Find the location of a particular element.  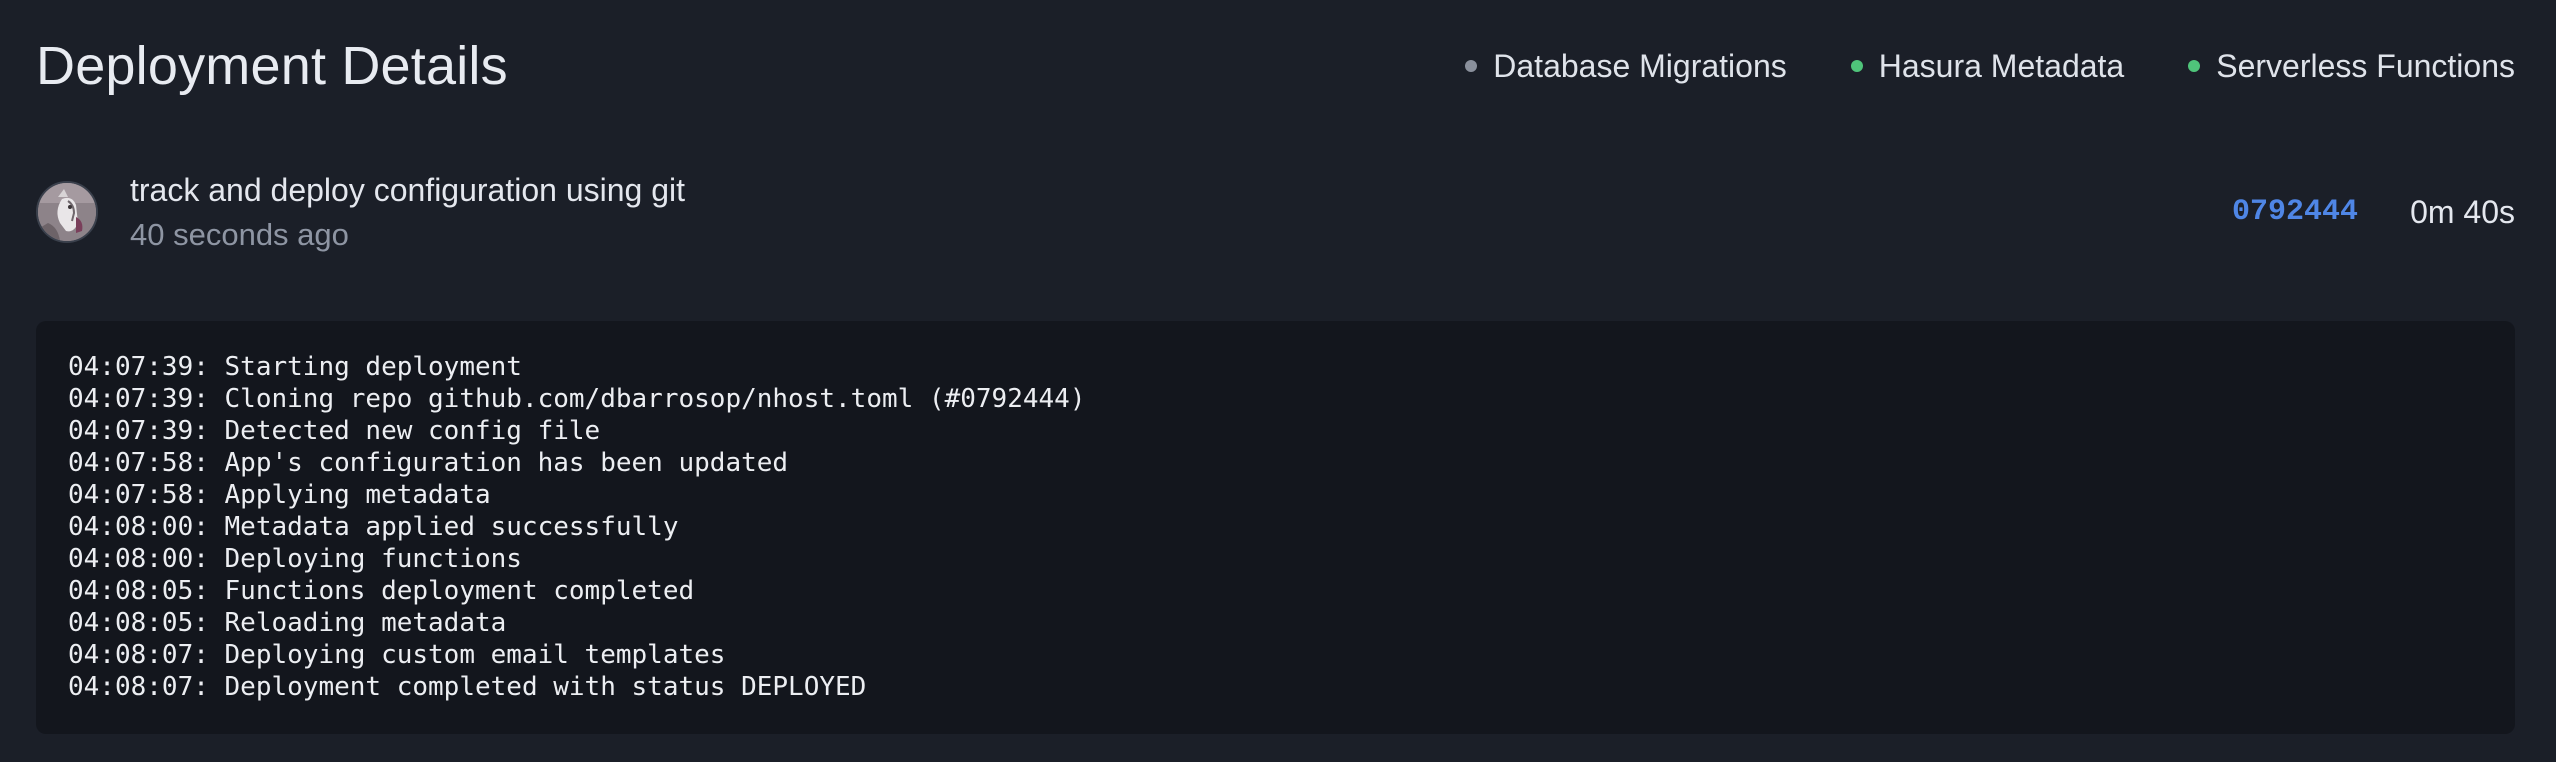

status-serverless-functions: Serverless Functions is located at coordinates (2351, 66).